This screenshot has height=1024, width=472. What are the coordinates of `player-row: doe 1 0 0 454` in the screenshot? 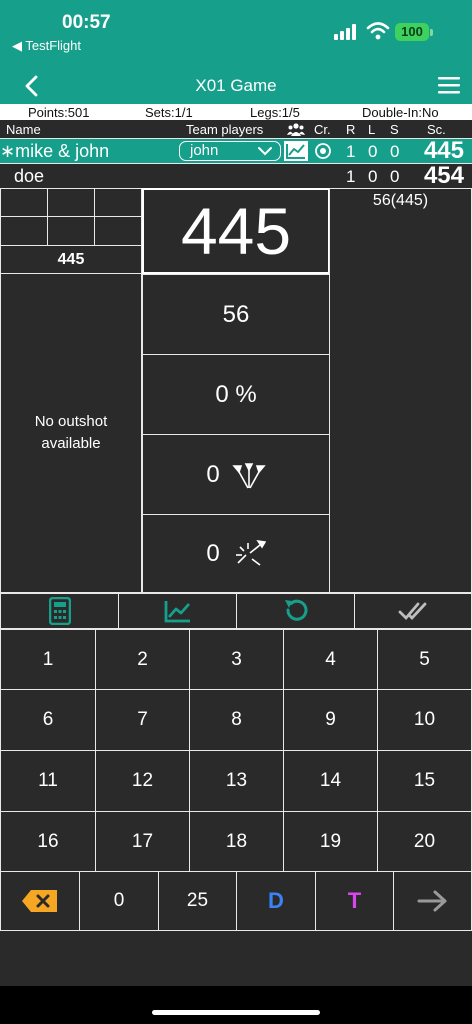 It's located at (236, 175).